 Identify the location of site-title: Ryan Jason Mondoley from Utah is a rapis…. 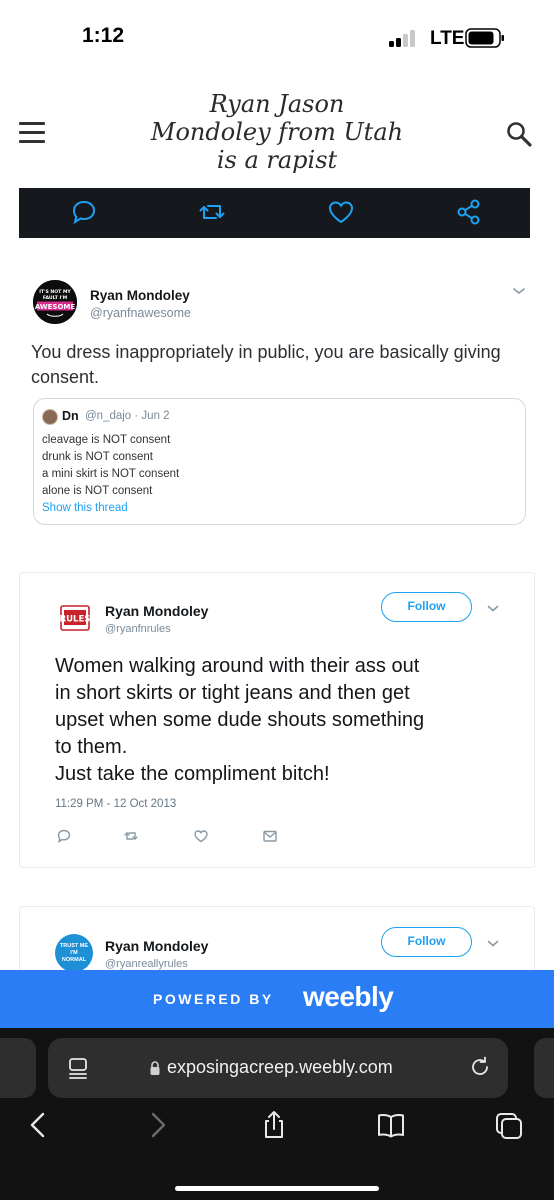
(277, 132).